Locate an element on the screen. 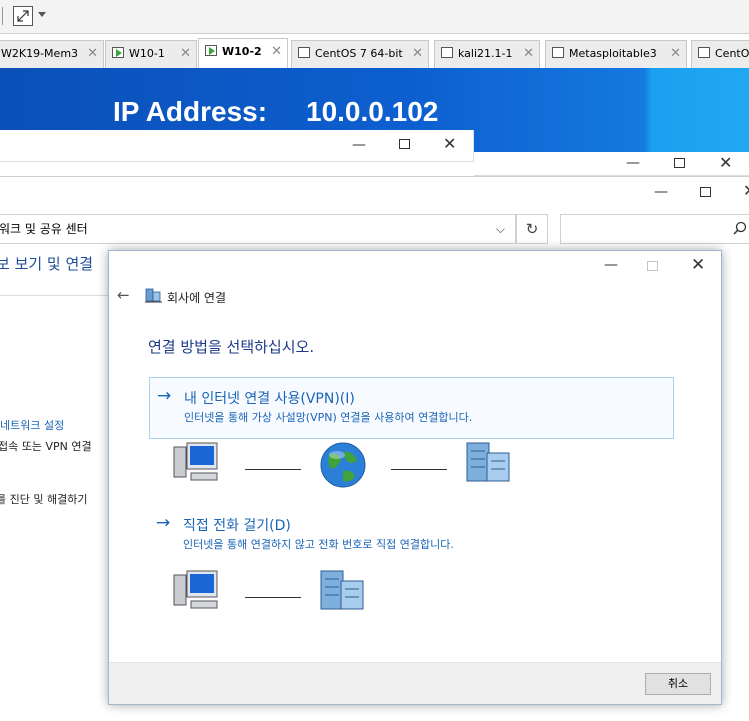  troubleshoot-text: 를 진단 및 해결하기 is located at coordinates (43, 499).